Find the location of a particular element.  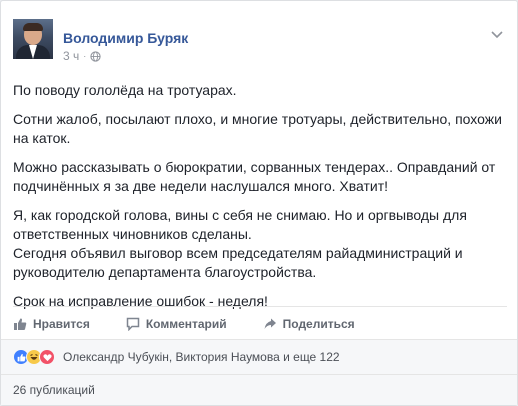

comment-icon is located at coordinates (133, 324).